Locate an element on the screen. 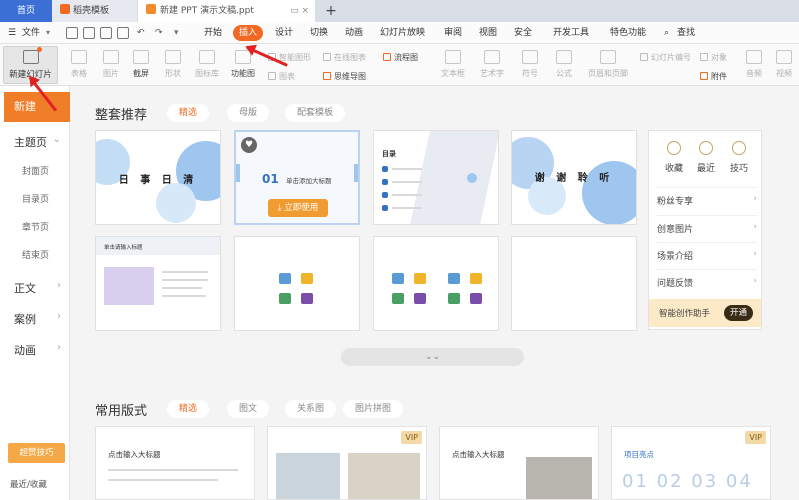  expand-more-button: ⌄⌄ is located at coordinates (432, 357).